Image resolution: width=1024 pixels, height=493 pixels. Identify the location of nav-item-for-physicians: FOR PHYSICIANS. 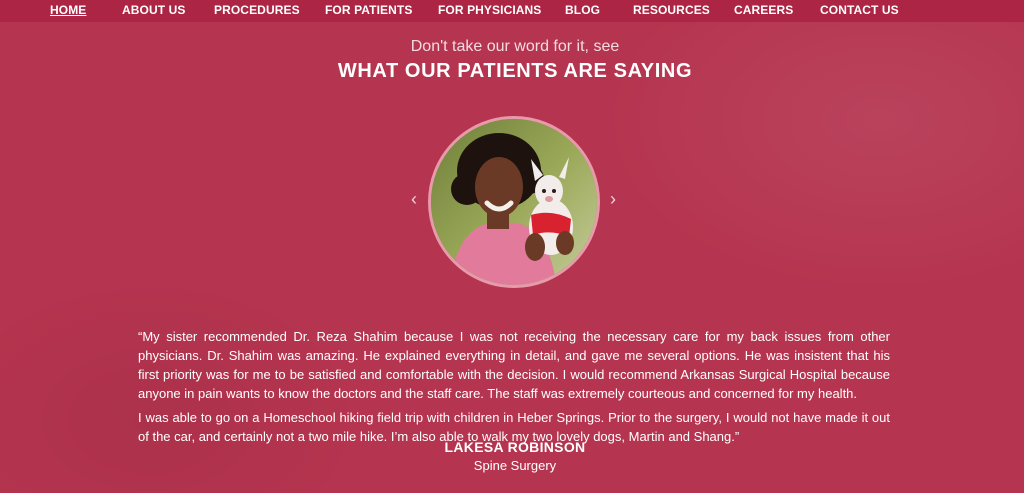
(489, 10).